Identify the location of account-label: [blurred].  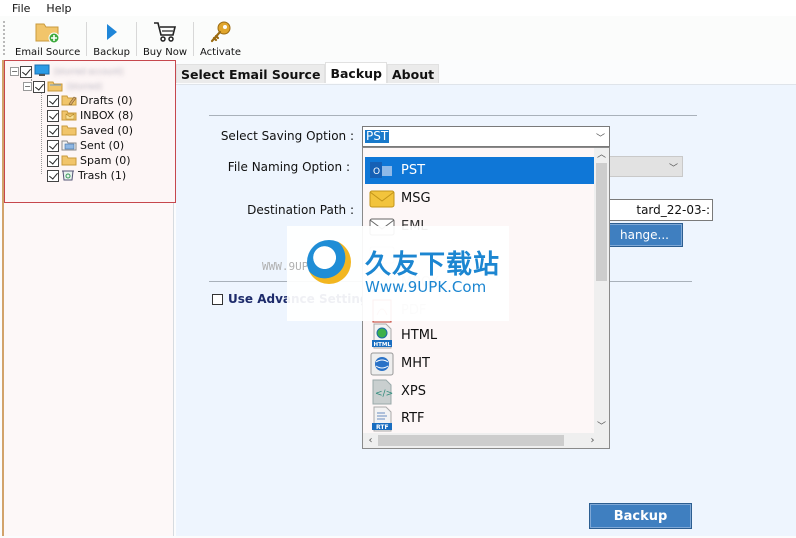
(84, 86).